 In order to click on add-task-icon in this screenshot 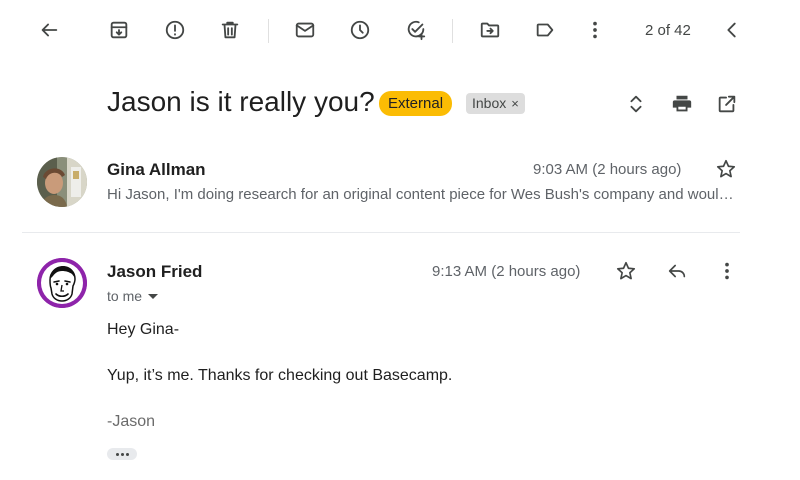, I will do `click(416, 30)`.